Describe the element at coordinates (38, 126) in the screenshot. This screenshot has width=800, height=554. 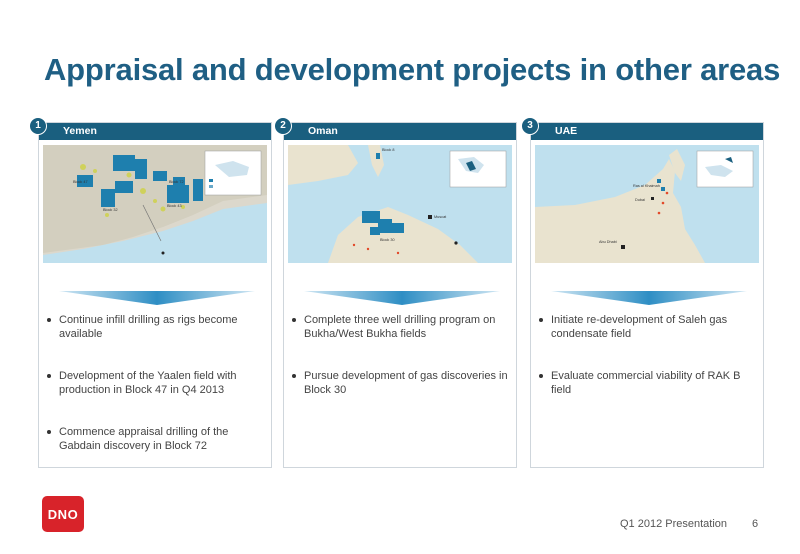
I see `panel-number-badge: 1` at that location.